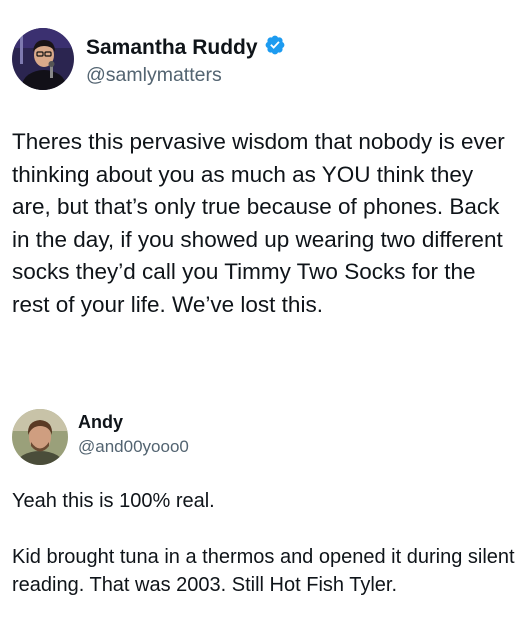 The width and height of the screenshot is (526, 634). I want to click on author-handle: @and00yooo0, so click(133, 447).